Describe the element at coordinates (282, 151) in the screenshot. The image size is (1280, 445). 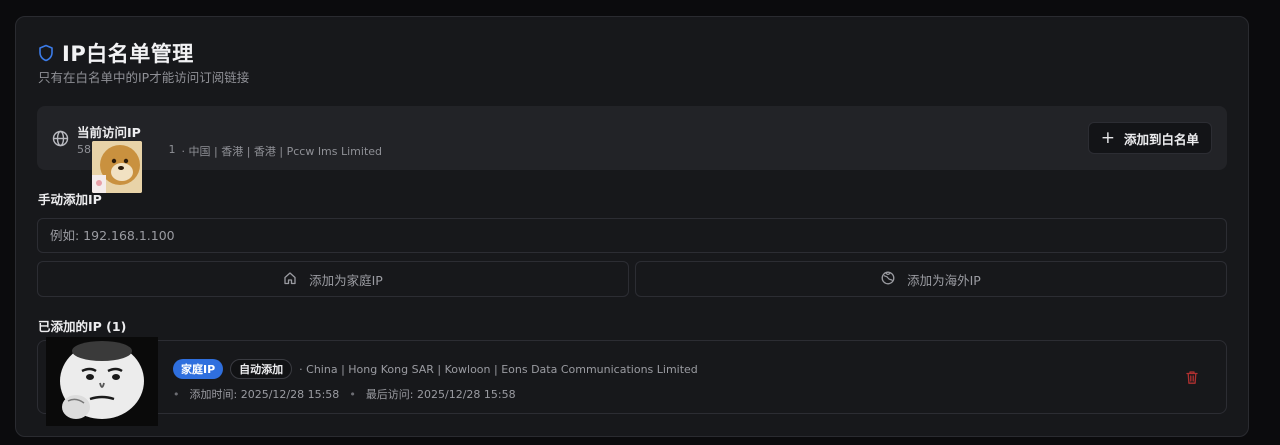
I see `current-ip-location: · 中国 | 香港 | 香港 | Pccw Ims Limited` at that location.